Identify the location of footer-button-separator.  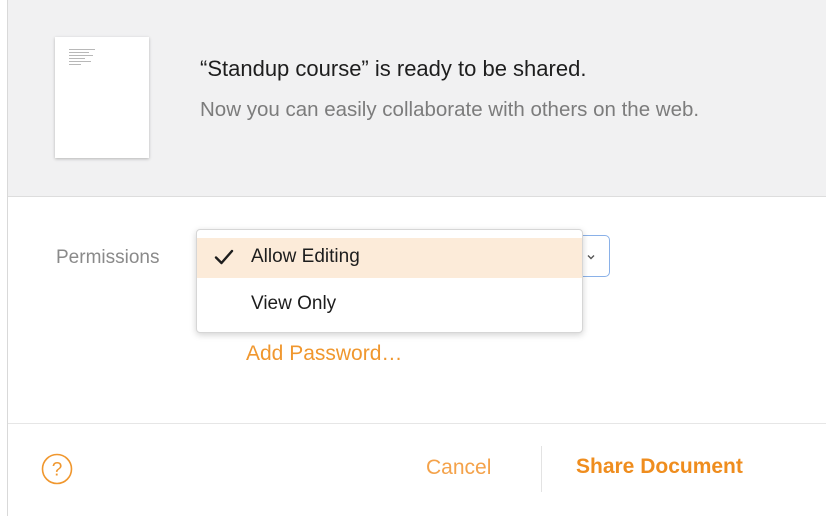
(541, 469).